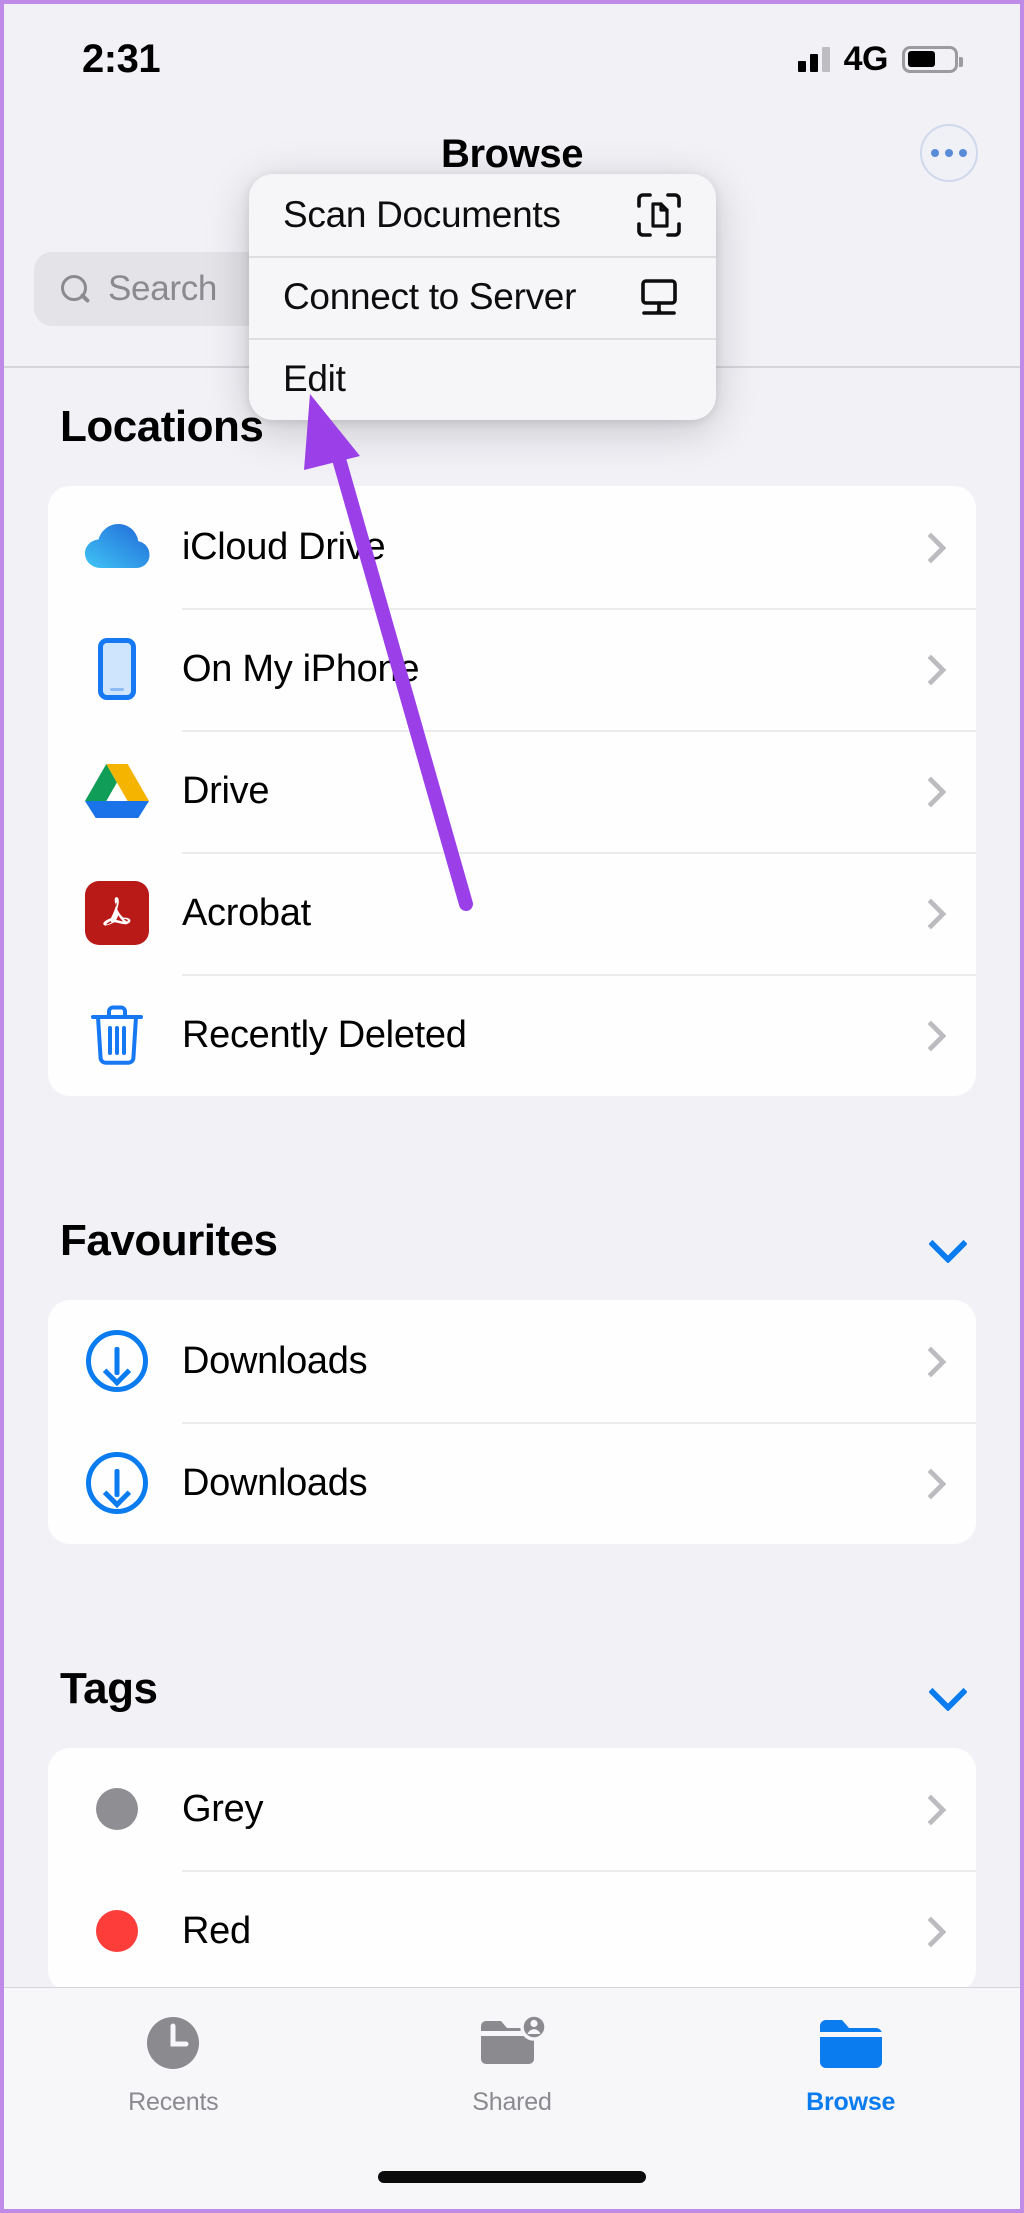 The height and width of the screenshot is (2213, 1024). I want to click on tab-shared: Shared, so click(512, 2063).